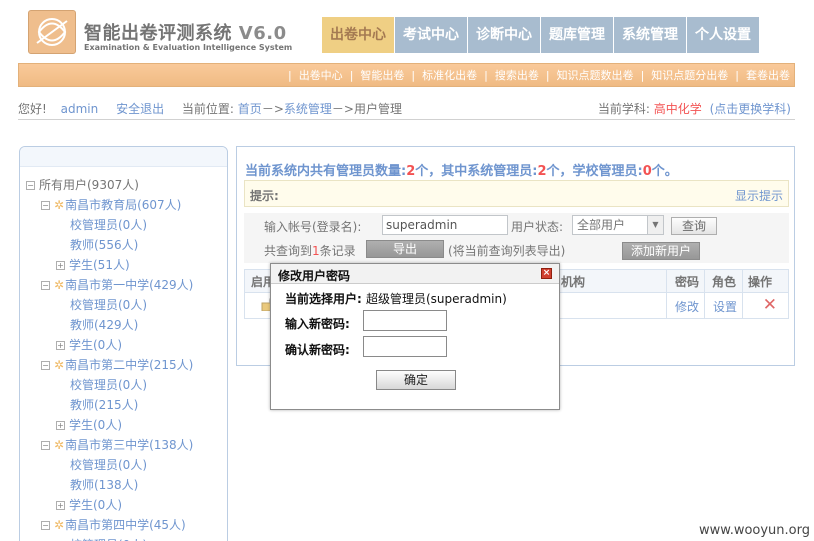  Describe the element at coordinates (317, 350) in the screenshot. I see `confirm-password-label: 确认新密码:` at that location.